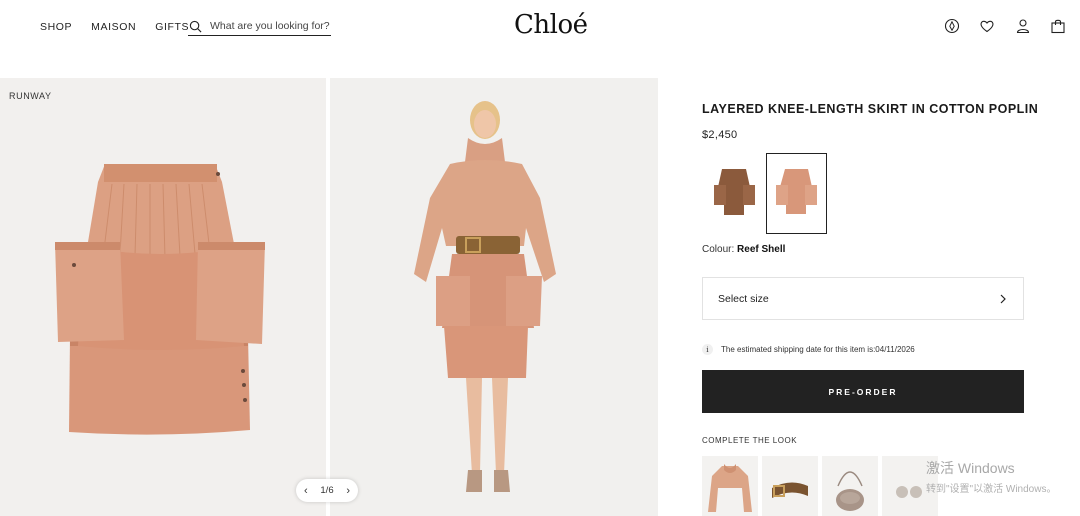  Describe the element at coordinates (734, 193) in the screenshot. I see `swatch-brown` at that location.